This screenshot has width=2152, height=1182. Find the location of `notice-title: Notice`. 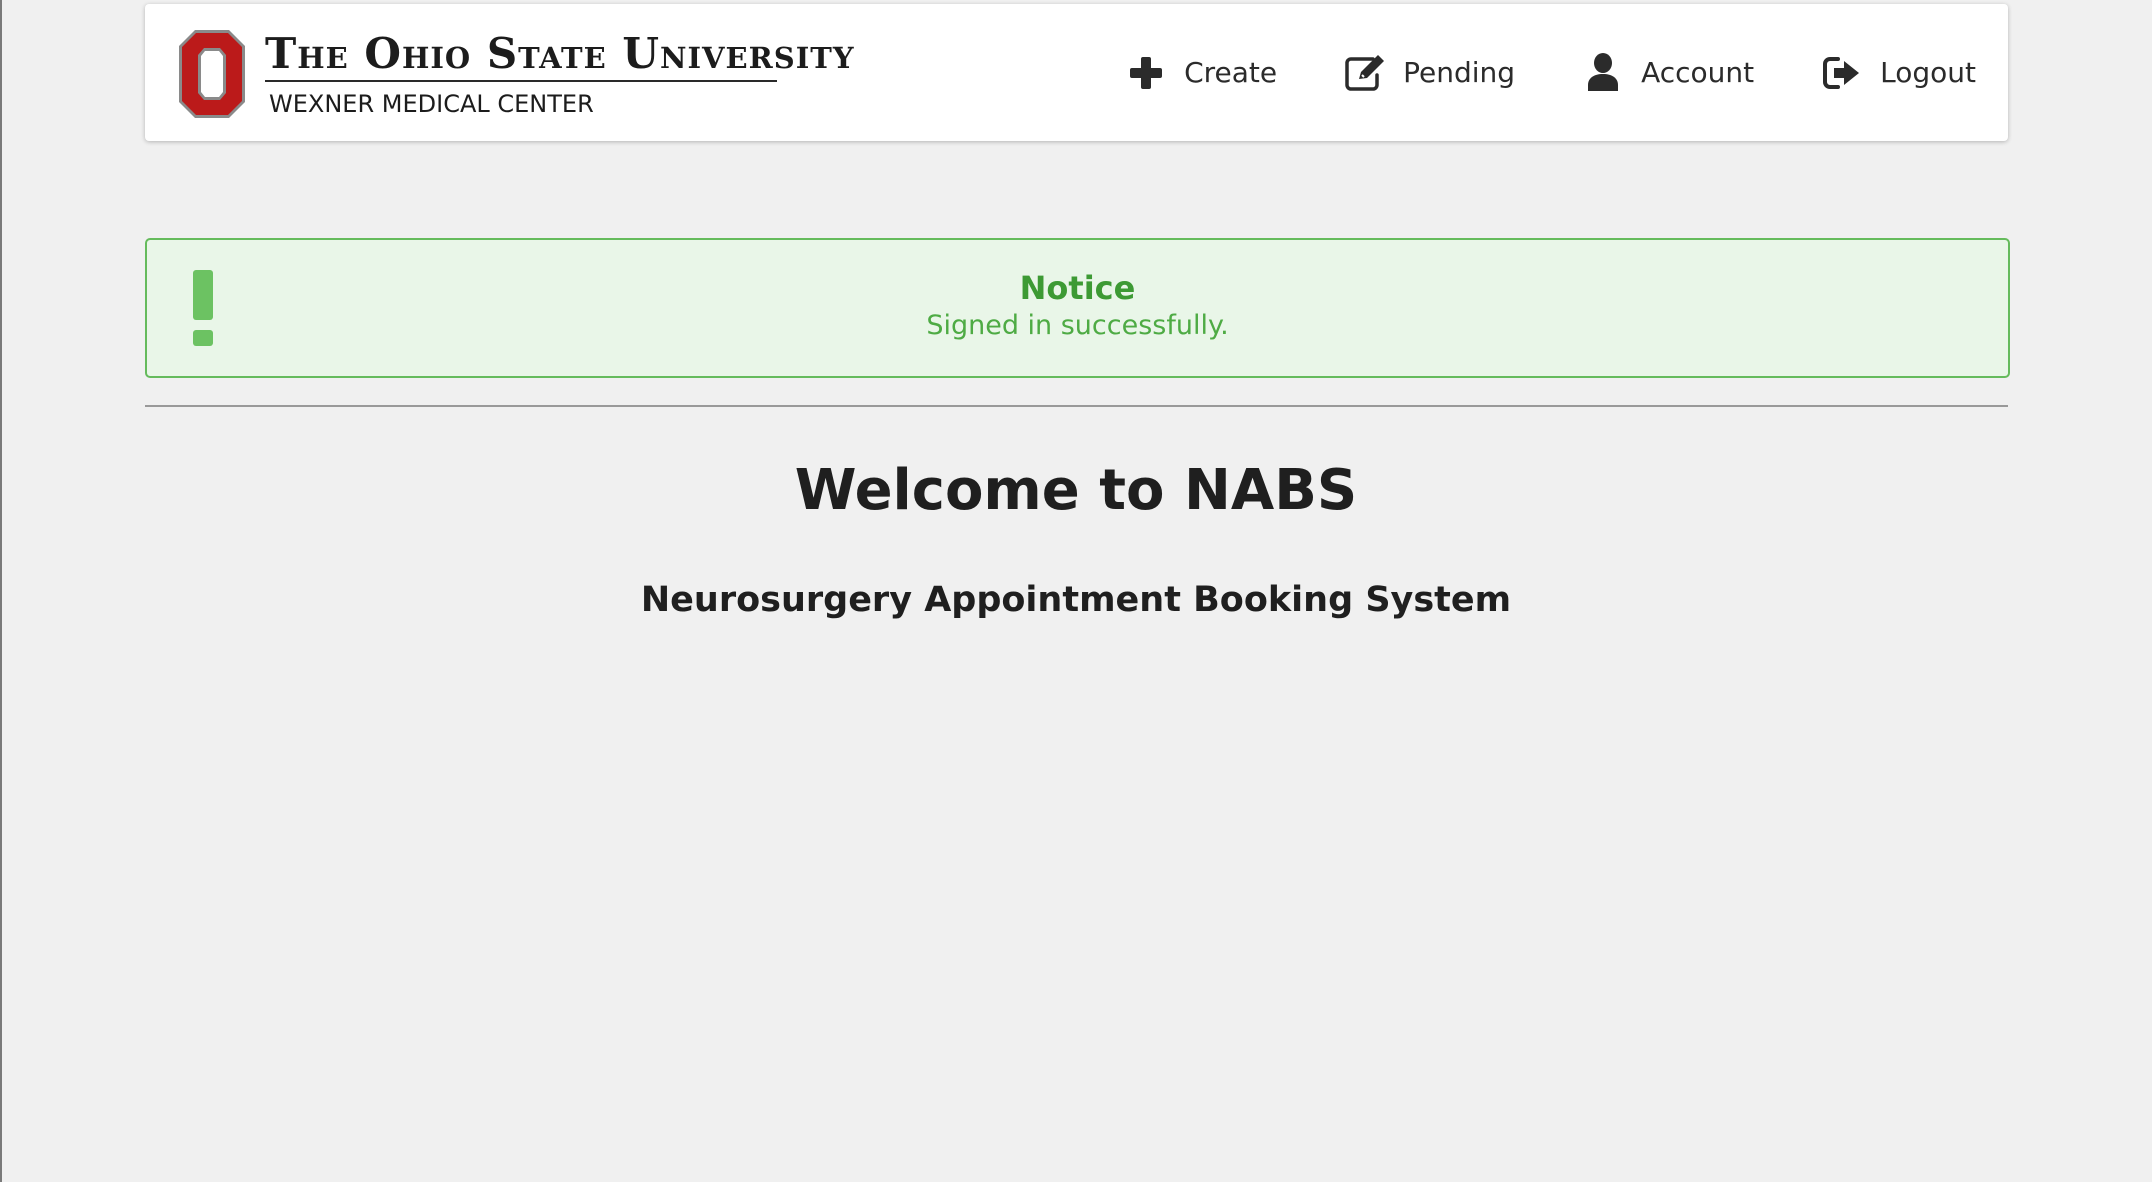

notice-title: Notice is located at coordinates (1077, 288).